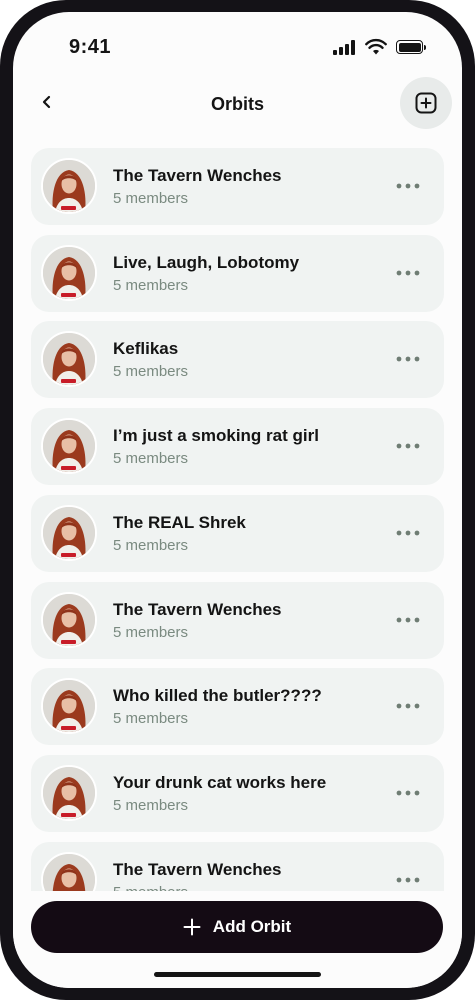  Describe the element at coordinates (237, 273) in the screenshot. I see `orbit-row: Live, Laugh, Lobotomy 5 members` at that location.